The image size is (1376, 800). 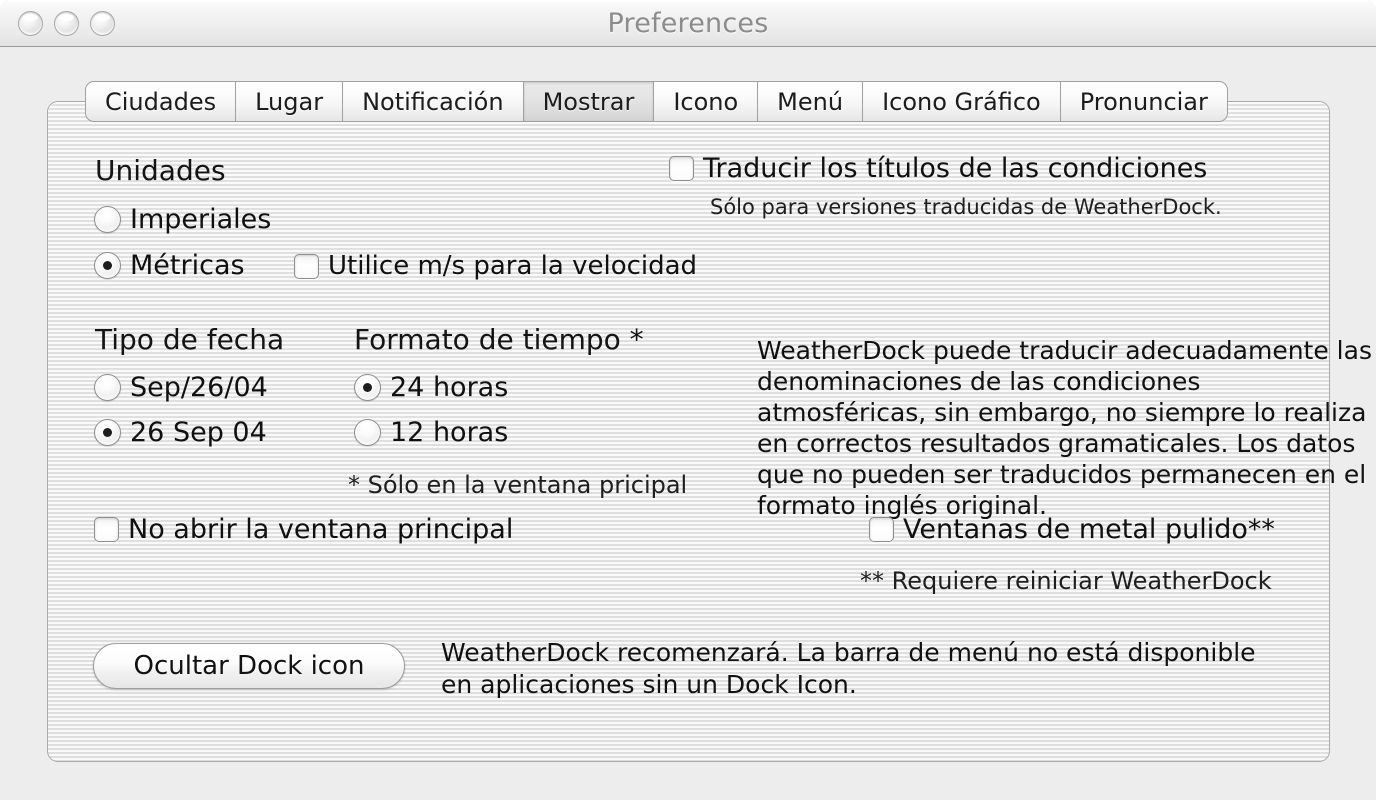 I want to click on radio-imperial-label: Imperiales, so click(x=201, y=219).